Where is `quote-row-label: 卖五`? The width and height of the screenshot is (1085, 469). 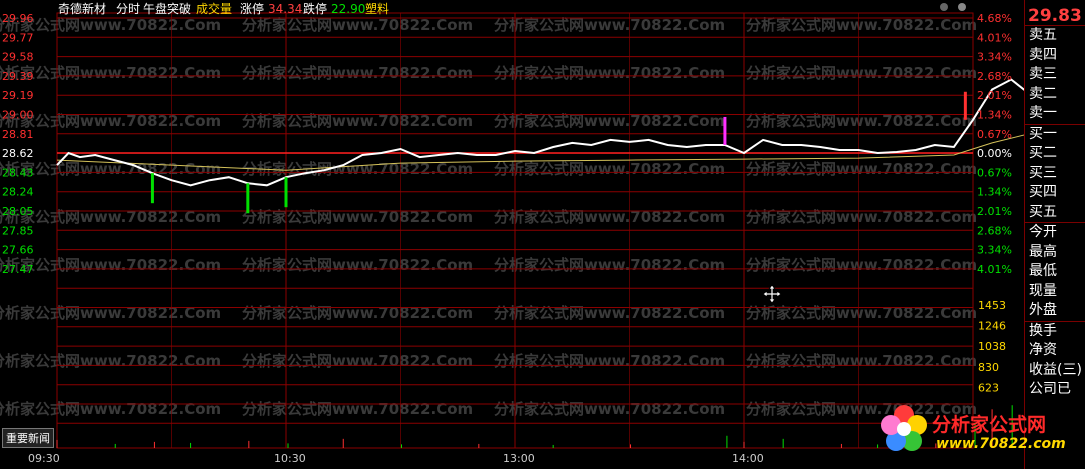 quote-row-label: 卖五 is located at coordinates (1043, 35).